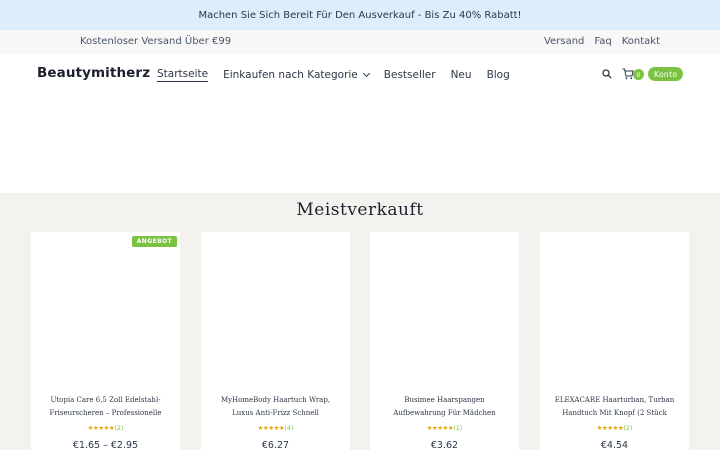 This screenshot has height=450, width=720. I want to click on menu-item-startseite: Startseite, so click(183, 75).